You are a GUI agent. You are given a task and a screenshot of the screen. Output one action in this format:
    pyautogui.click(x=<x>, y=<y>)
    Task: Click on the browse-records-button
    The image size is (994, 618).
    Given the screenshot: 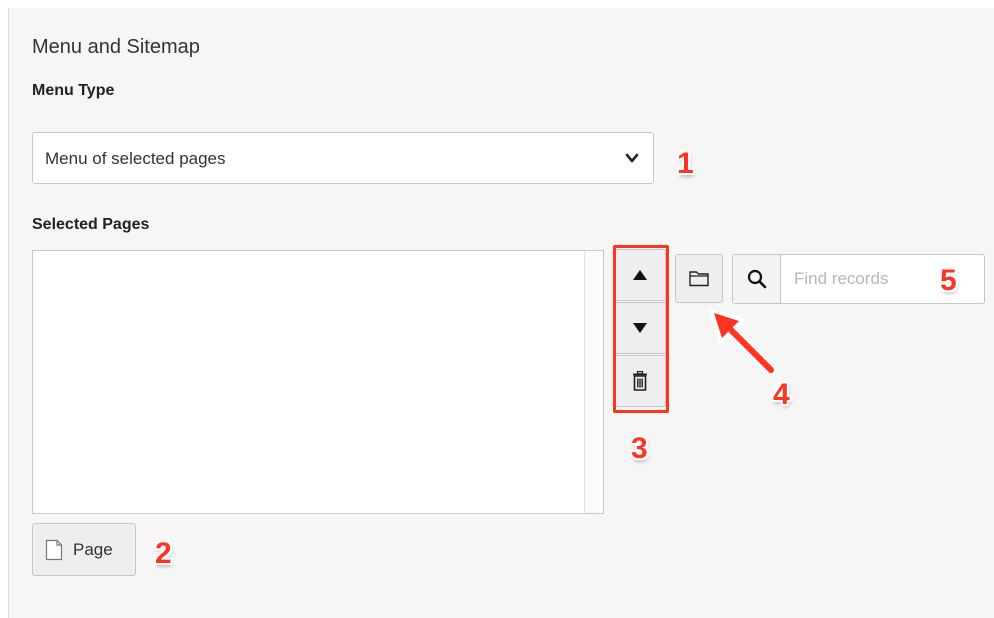 What is the action you would take?
    pyautogui.click(x=699, y=278)
    